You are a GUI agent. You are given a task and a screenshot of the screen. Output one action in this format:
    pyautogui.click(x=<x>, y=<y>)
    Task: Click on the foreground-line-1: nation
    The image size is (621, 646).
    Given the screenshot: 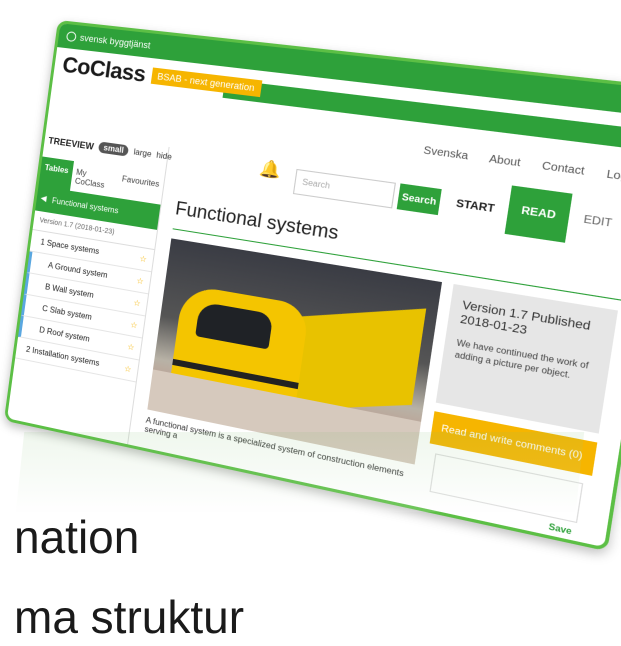 What is the action you would take?
    pyautogui.click(x=77, y=537)
    